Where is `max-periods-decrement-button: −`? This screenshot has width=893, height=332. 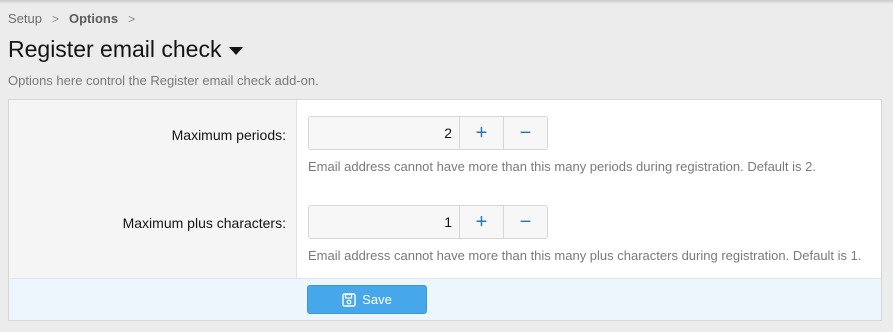
max-periods-decrement-button: − is located at coordinates (525, 133).